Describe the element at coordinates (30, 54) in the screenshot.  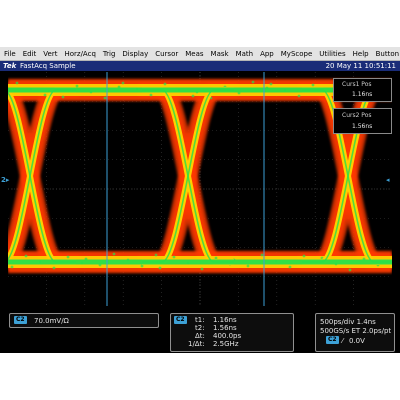
I see `menu-edit: Edit` at that location.